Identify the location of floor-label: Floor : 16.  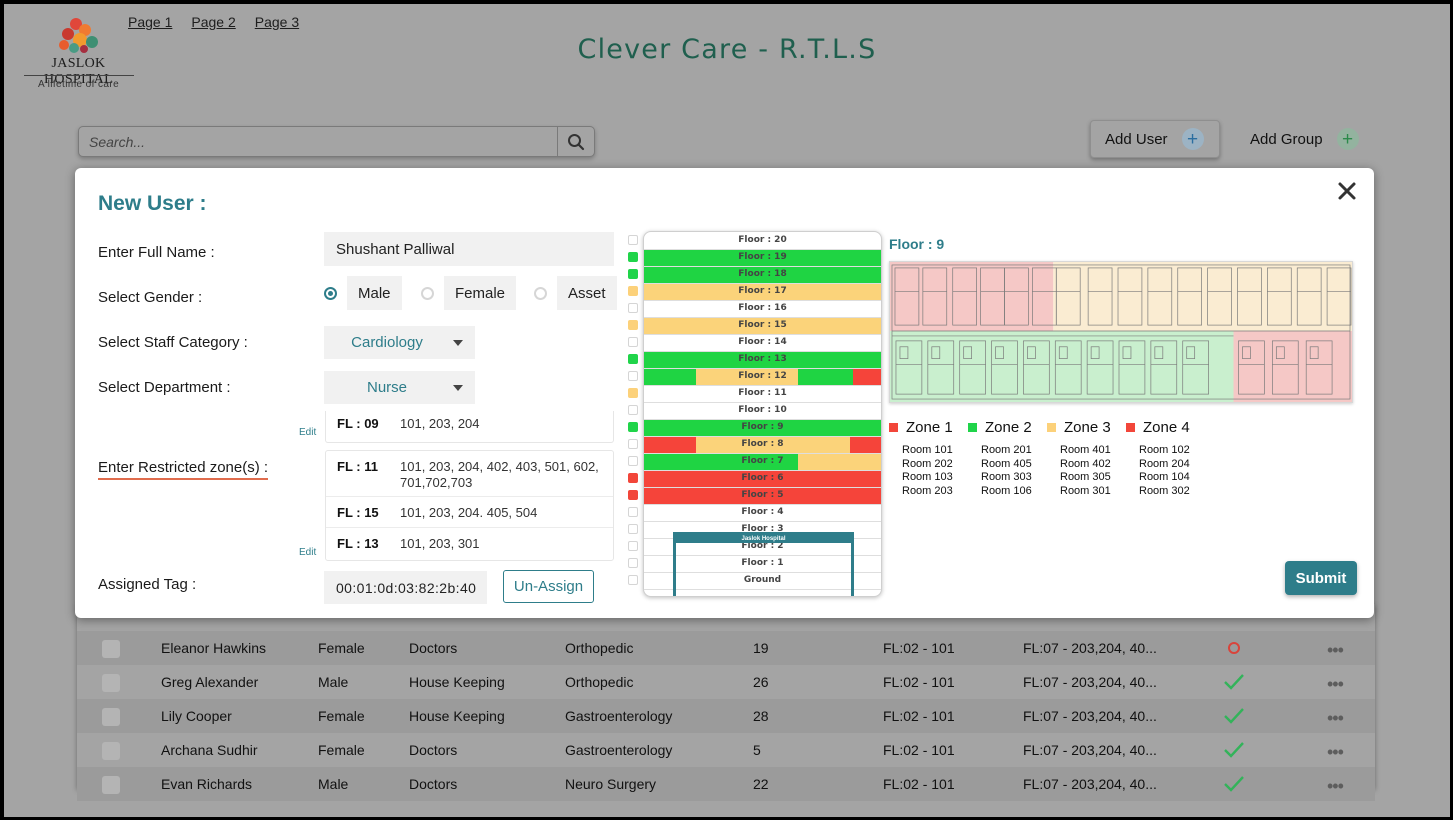
(762, 308).